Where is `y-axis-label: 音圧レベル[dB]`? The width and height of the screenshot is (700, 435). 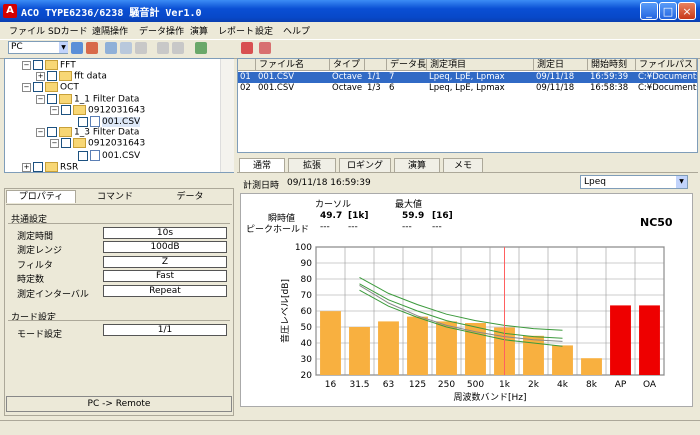
y-axis-label: 音圧レベル[dB] is located at coordinates (285, 311).